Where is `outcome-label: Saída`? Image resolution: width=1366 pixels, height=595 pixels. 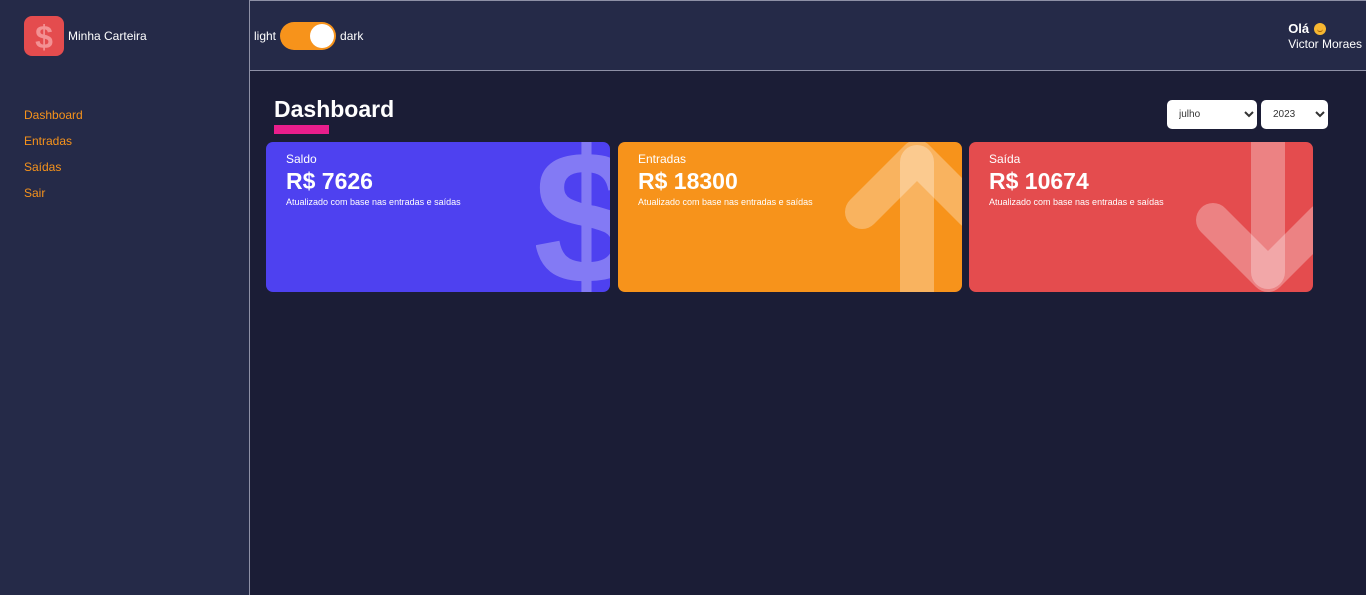
outcome-label: Saída is located at coordinates (1005, 159).